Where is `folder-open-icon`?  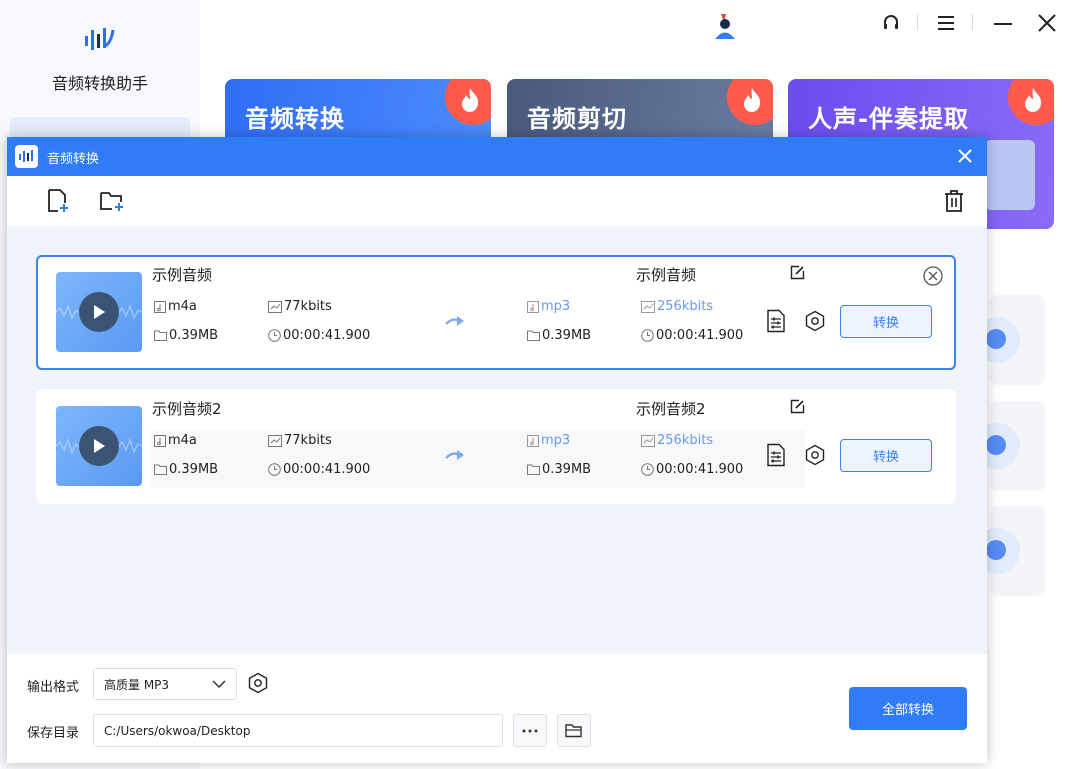 folder-open-icon is located at coordinates (573, 731).